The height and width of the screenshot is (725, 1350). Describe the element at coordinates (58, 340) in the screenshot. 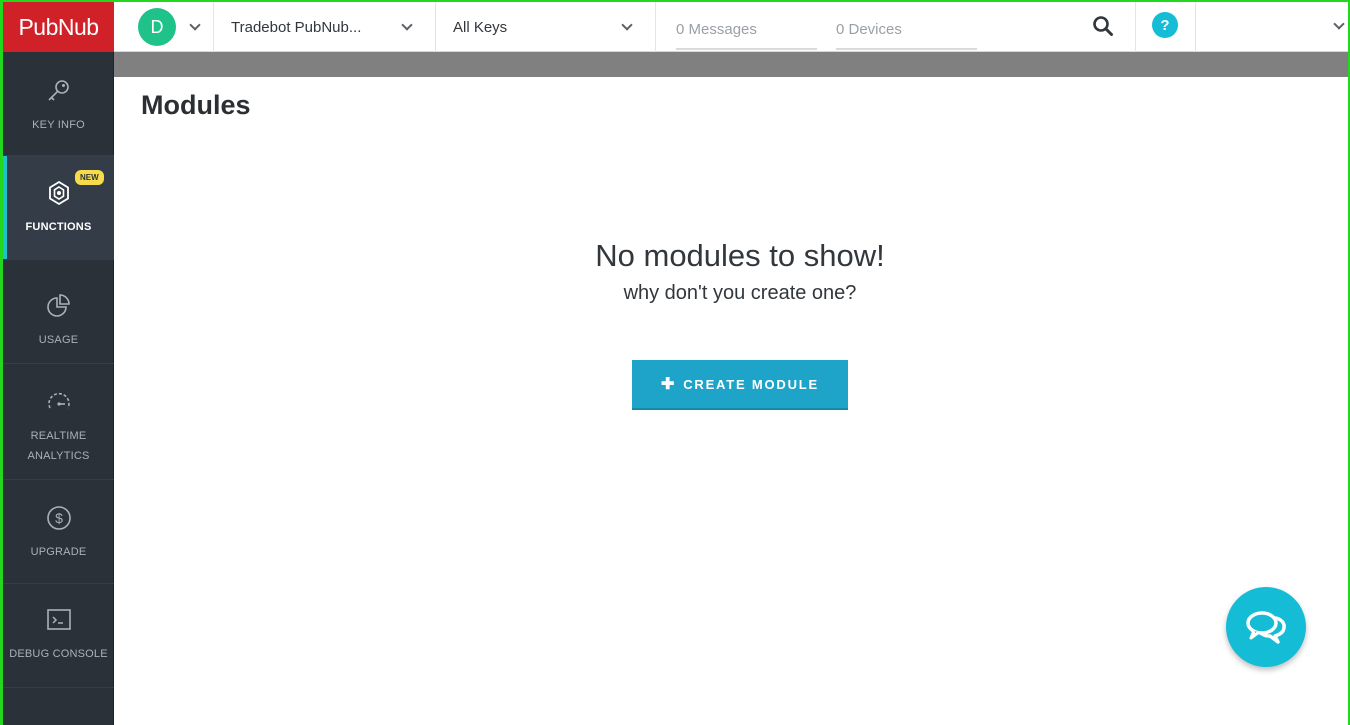

I see `sidebar-item-label: USAGE` at that location.